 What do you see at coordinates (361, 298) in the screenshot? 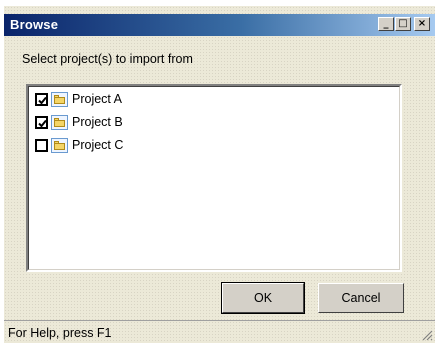
I see `cancel-button: Cancel` at bounding box center [361, 298].